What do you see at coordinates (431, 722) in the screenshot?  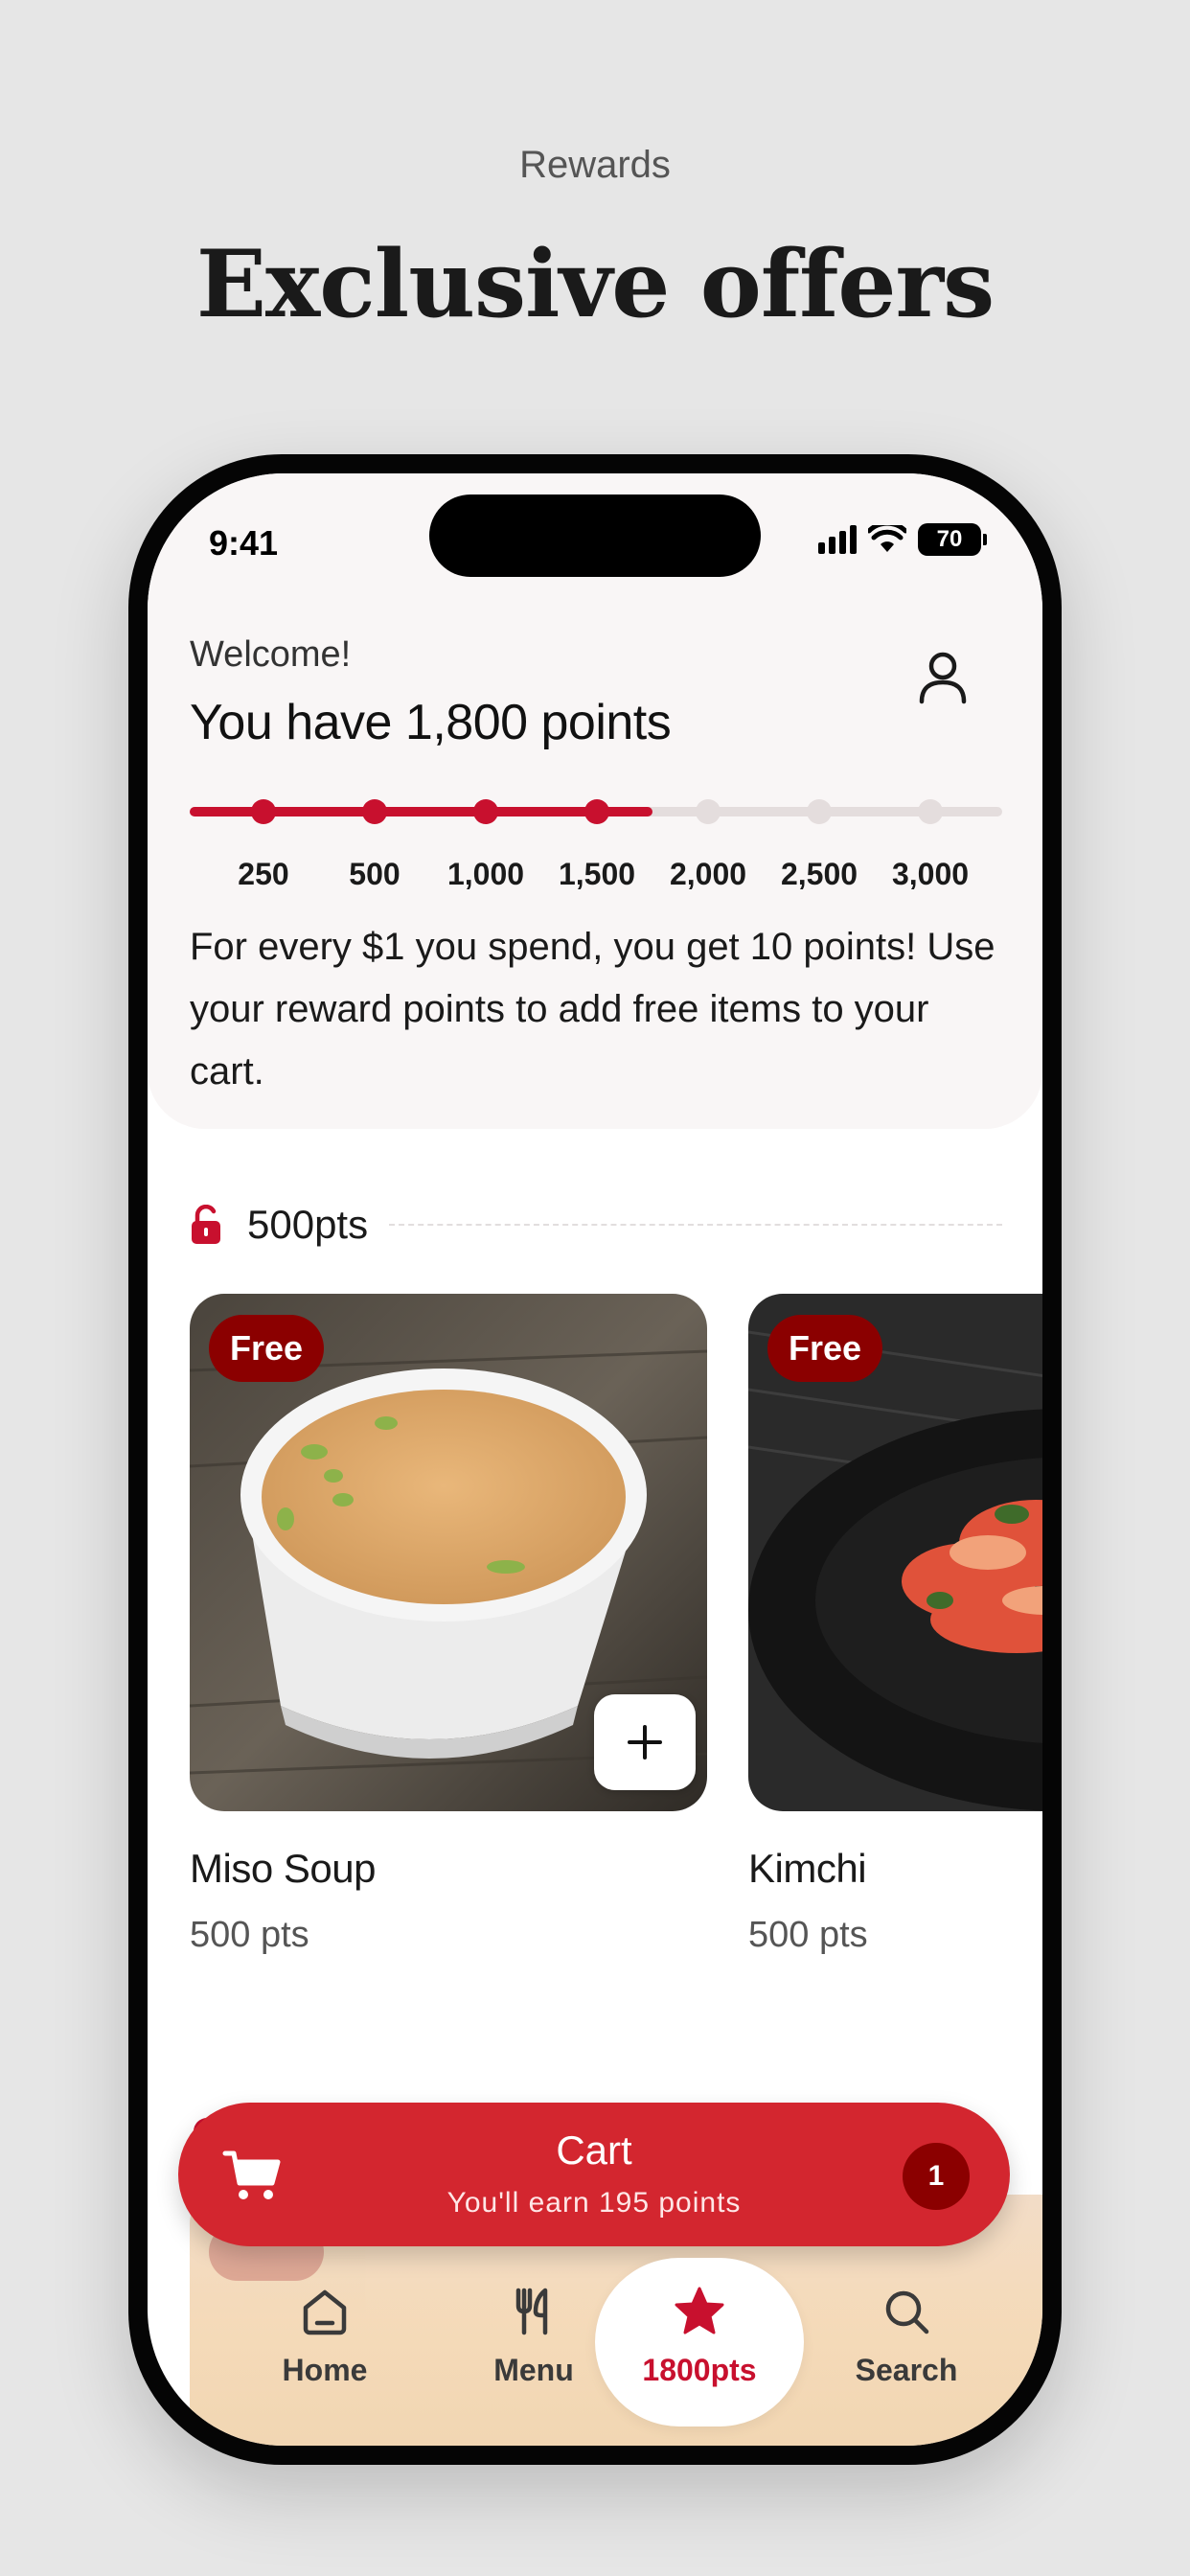 I see `points-balance: You have 1,800 points` at bounding box center [431, 722].